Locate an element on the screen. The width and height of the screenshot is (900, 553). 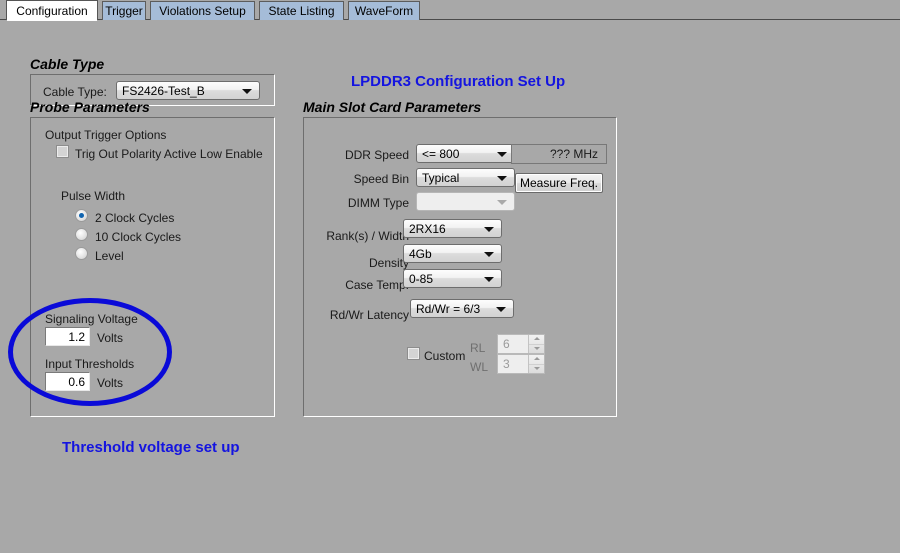
rl-label: RL is located at coordinates (478, 348).